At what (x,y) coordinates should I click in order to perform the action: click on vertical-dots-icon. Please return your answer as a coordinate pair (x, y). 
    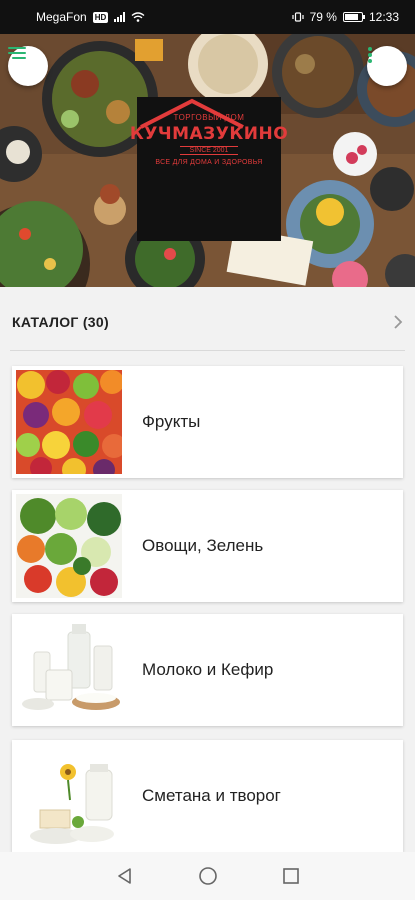
    Looking at the image, I should click on (370, 55).